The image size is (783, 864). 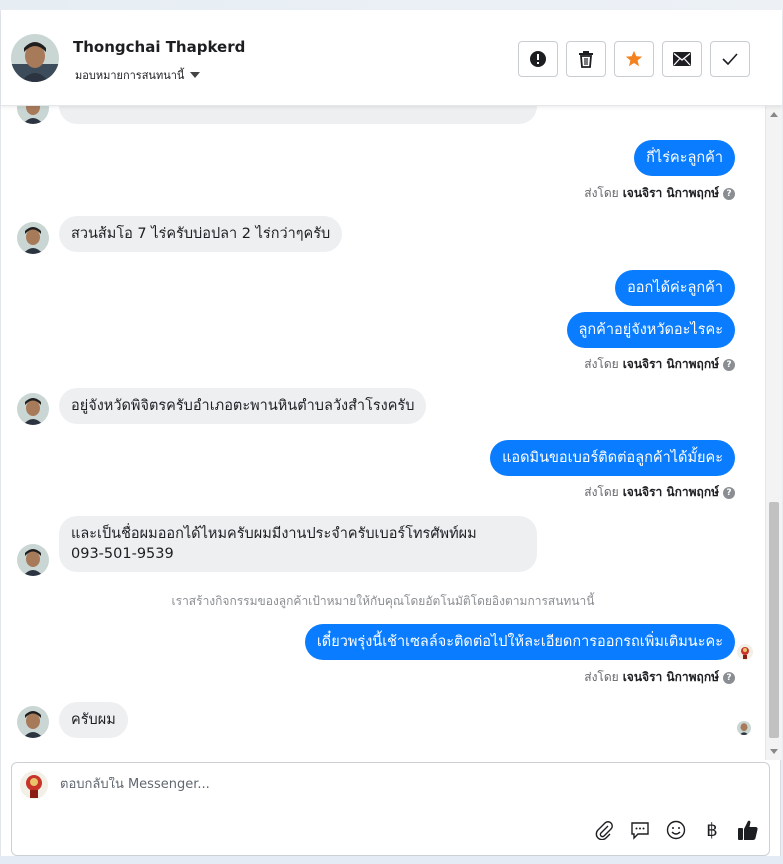 I want to click on window-bottom-strip, so click(x=391, y=860).